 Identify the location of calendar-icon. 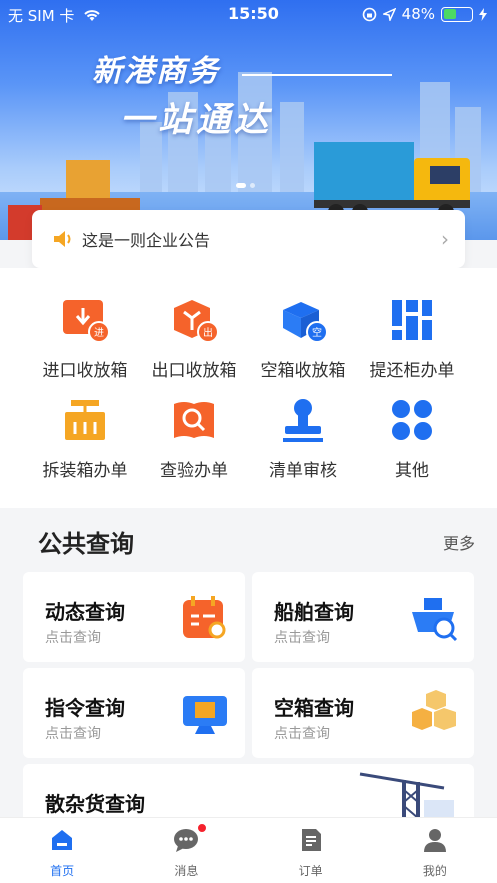
(204, 617).